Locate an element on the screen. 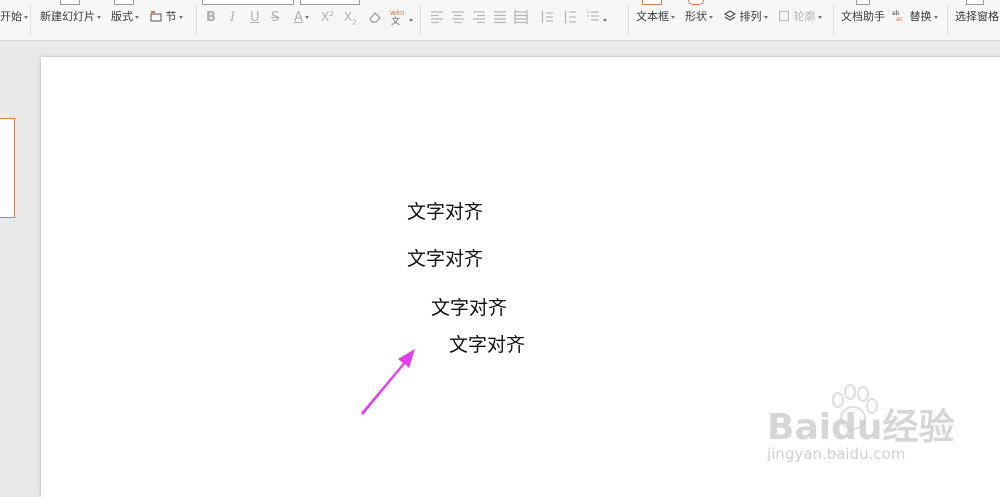 The height and width of the screenshot is (497, 1000). text-box-button: 文本框 is located at coordinates (655, 17).